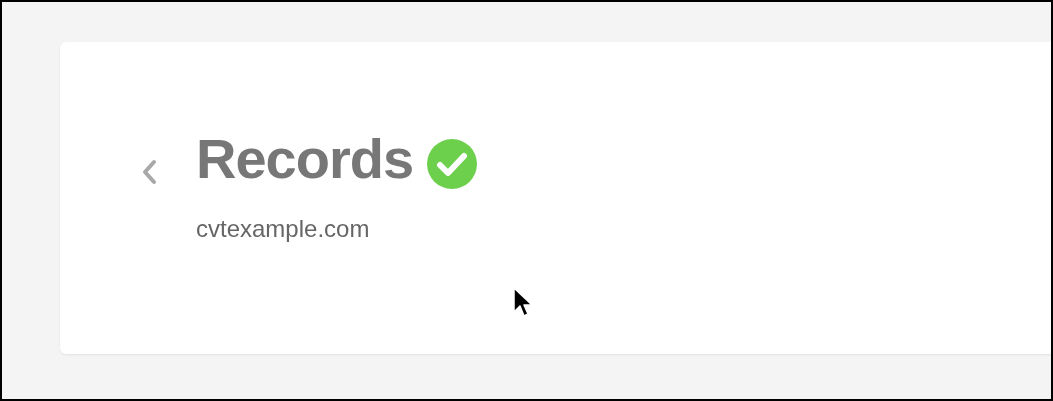  I want to click on page-title: Records, so click(305, 159).